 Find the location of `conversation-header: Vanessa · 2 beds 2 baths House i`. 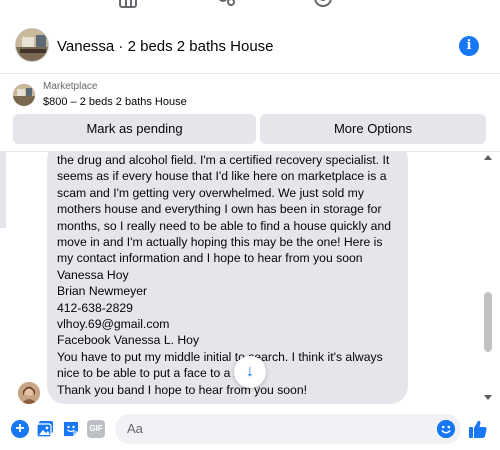

conversation-header: Vanessa · 2 beds 2 baths House i is located at coordinates (250, 48).